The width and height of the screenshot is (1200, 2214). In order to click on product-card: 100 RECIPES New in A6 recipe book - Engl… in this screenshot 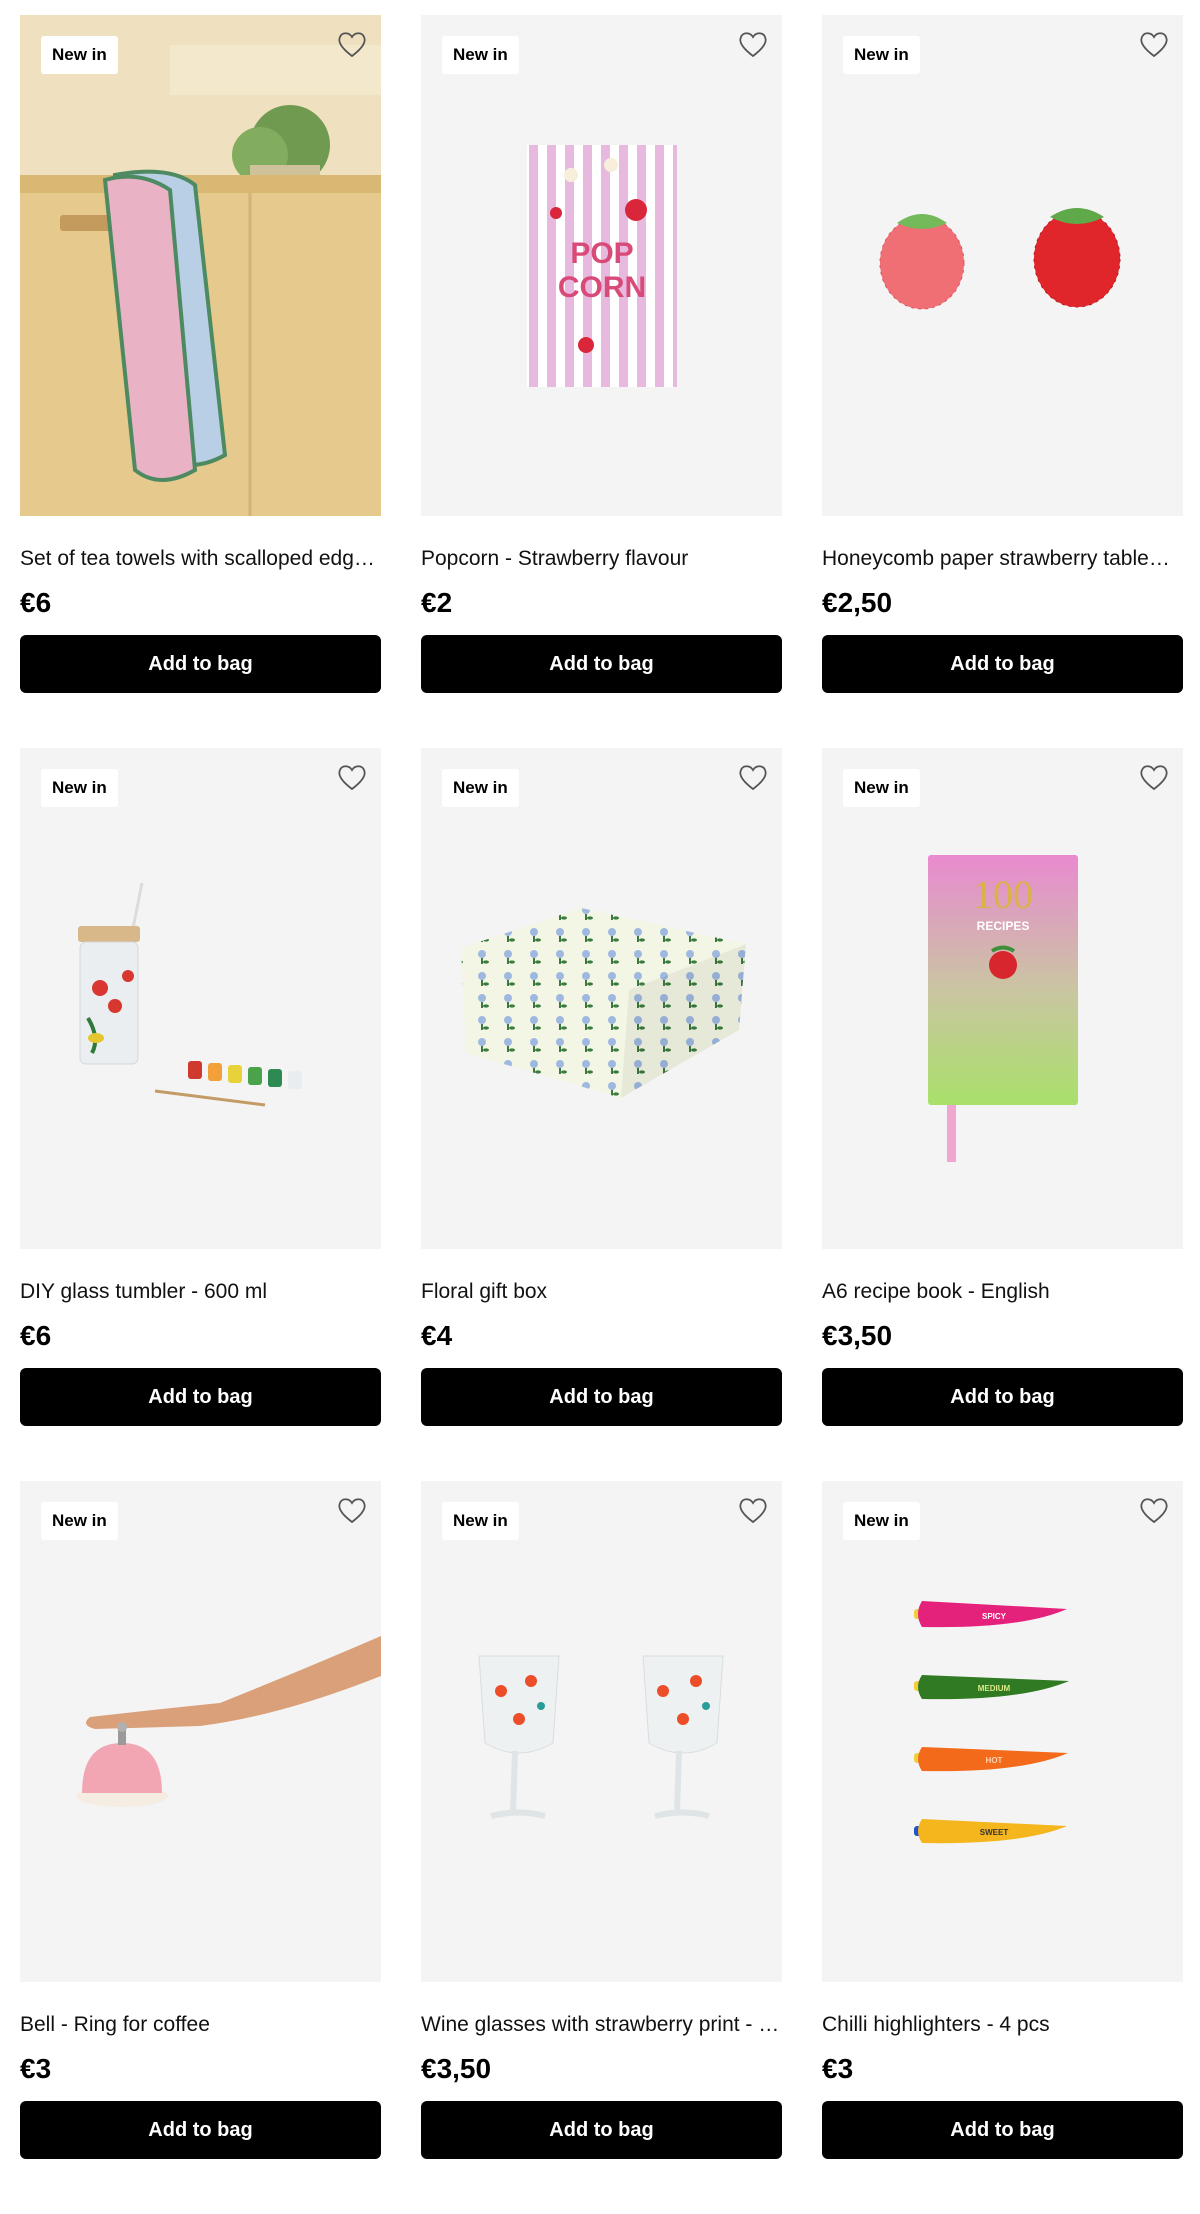, I will do `click(1002, 1114)`.